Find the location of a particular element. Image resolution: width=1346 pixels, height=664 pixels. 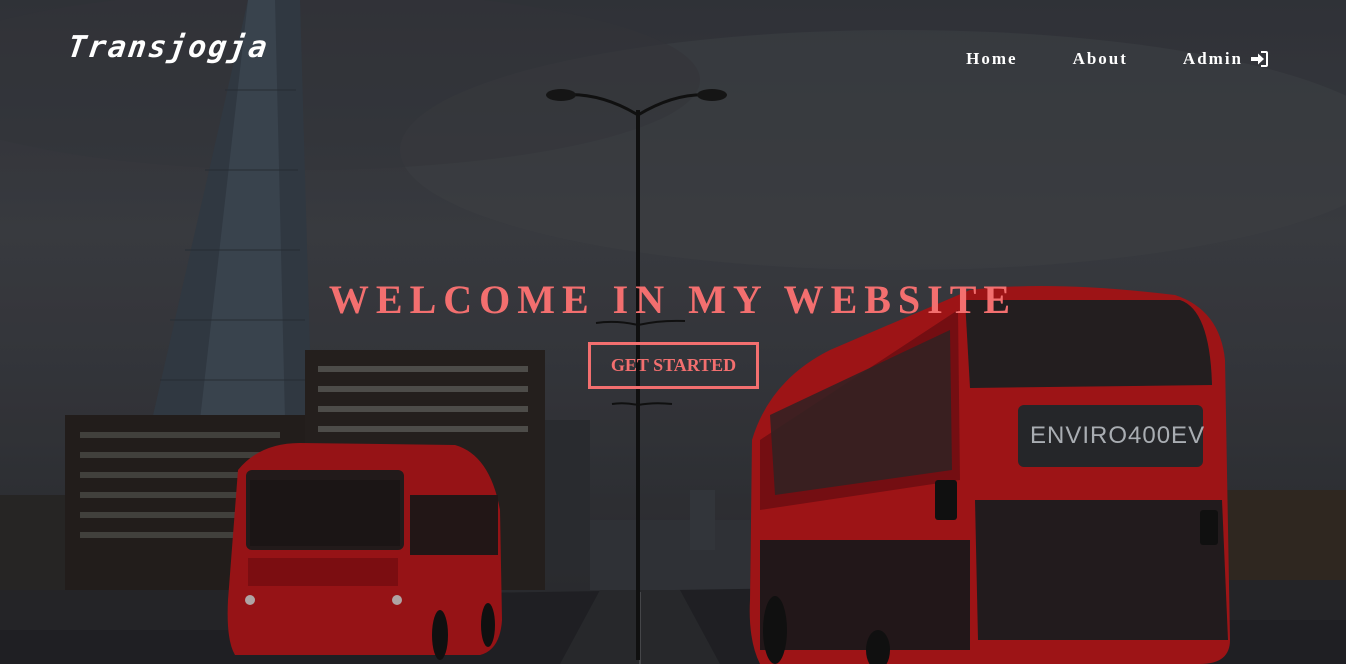

brand-logo: Transjogja is located at coordinates (169, 47).